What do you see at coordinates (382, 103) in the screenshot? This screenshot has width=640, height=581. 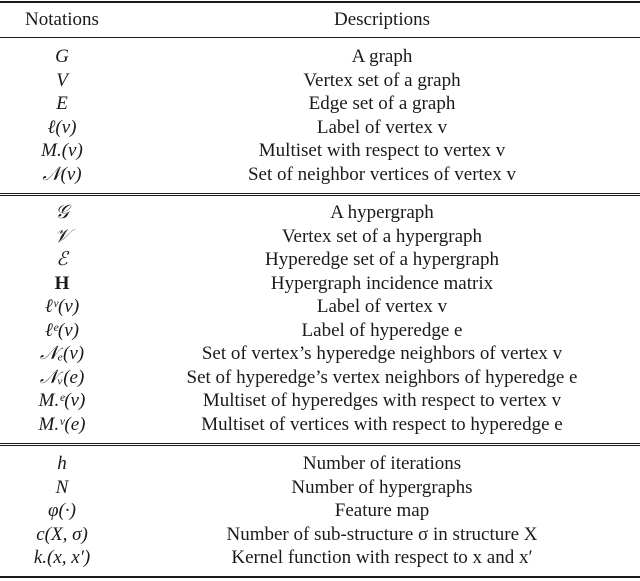 I see `description-cell: Edge set of a graph` at bounding box center [382, 103].